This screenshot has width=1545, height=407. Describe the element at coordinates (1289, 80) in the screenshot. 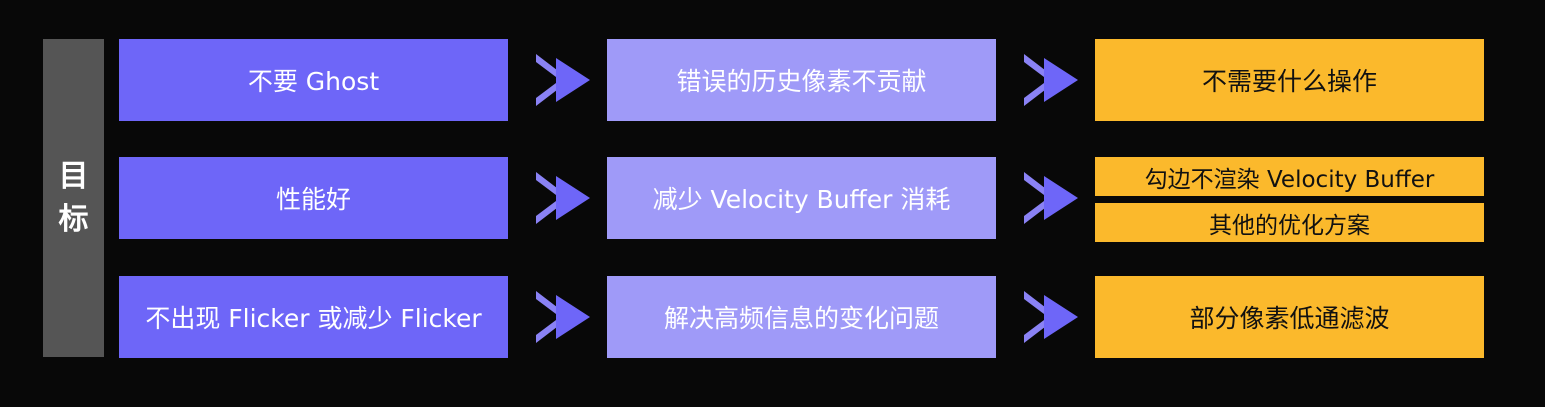

I see `action-box-no-op: 不需要什么操作` at that location.